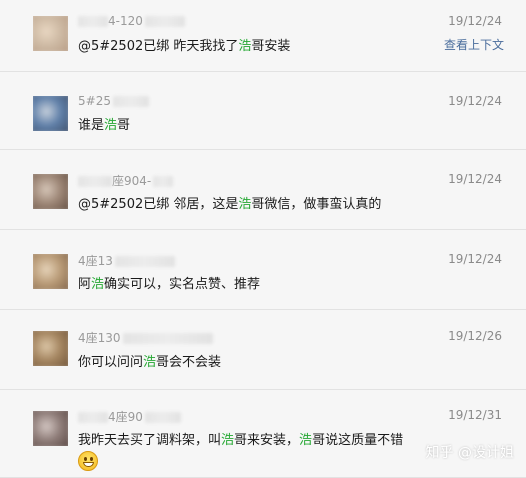 The height and width of the screenshot is (478, 526). Describe the element at coordinates (316, 204) in the screenshot. I see `message-text-segment: 哥微信，做事蛮认真的` at that location.